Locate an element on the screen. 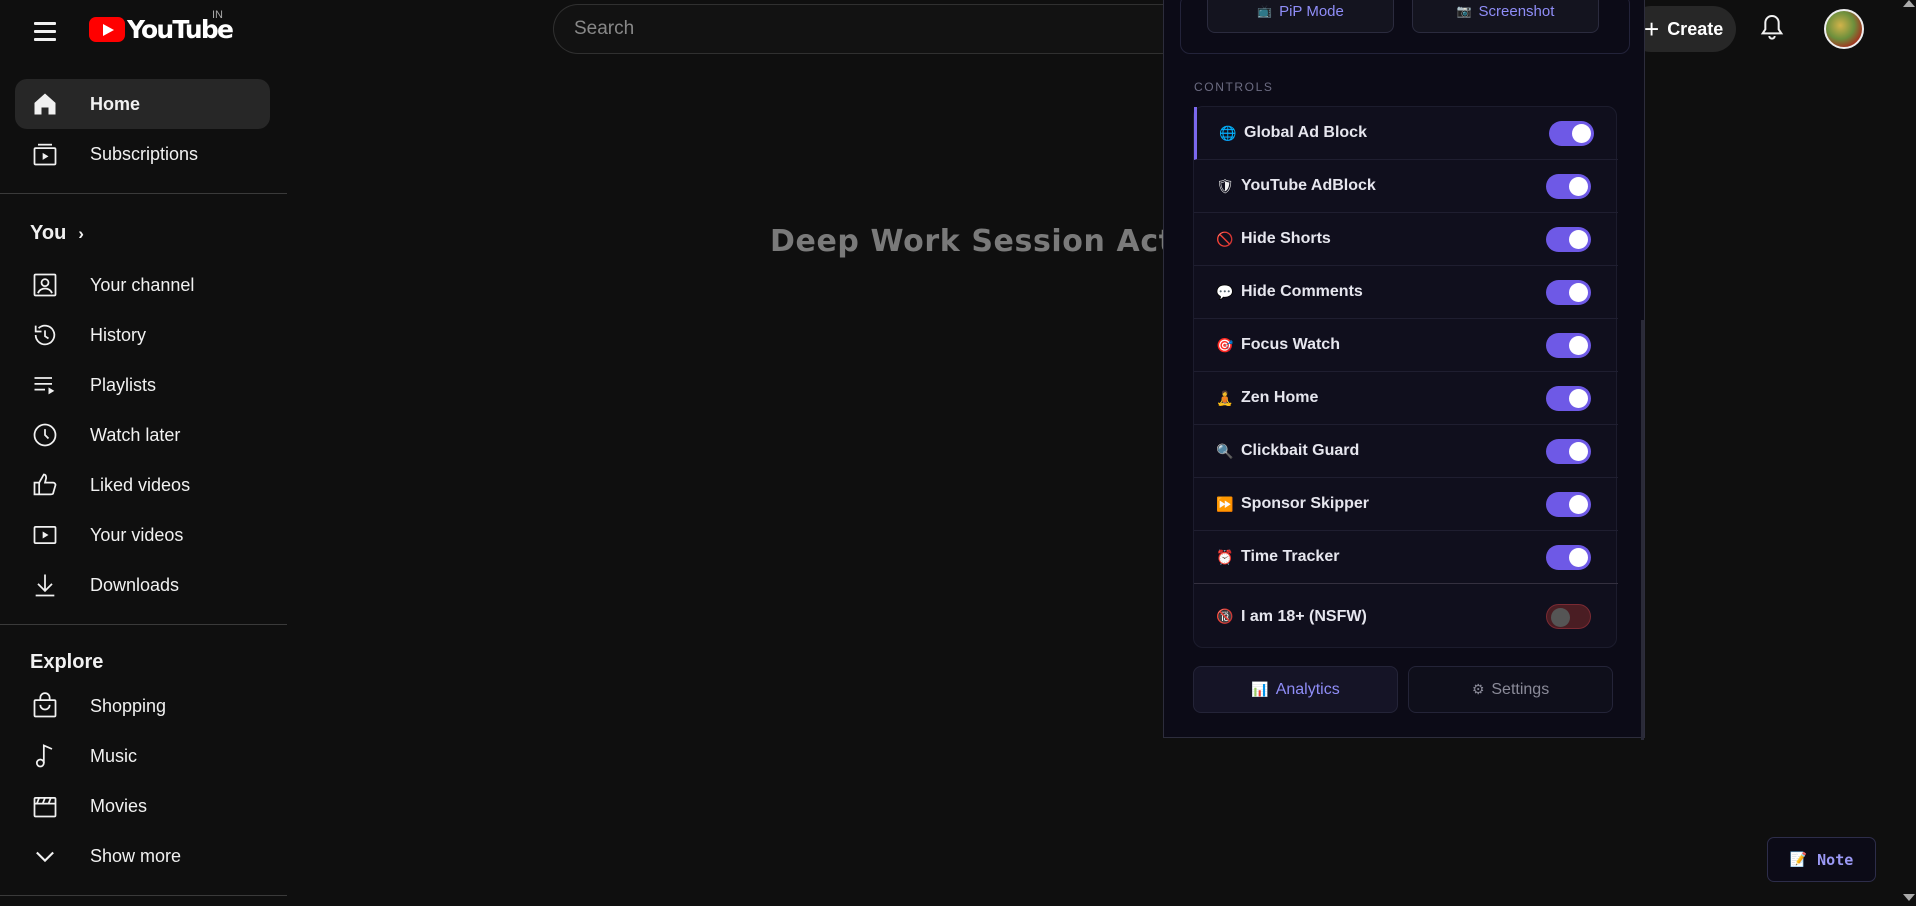 The height and width of the screenshot is (906, 1916). youtube-adblock-toggle is located at coordinates (1568, 186).